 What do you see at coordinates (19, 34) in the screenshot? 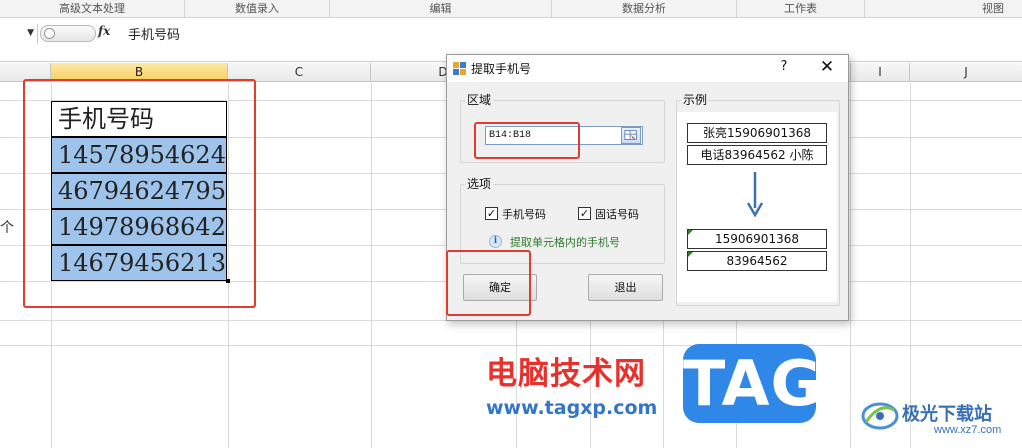
I see `name-box: ▼` at bounding box center [19, 34].